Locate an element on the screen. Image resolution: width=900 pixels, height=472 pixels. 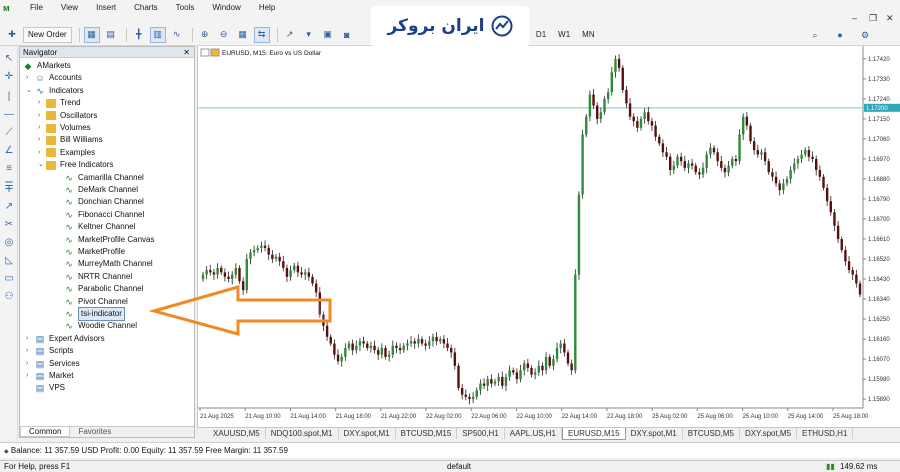
close-icon: ✕ is located at coordinates (186, 52).